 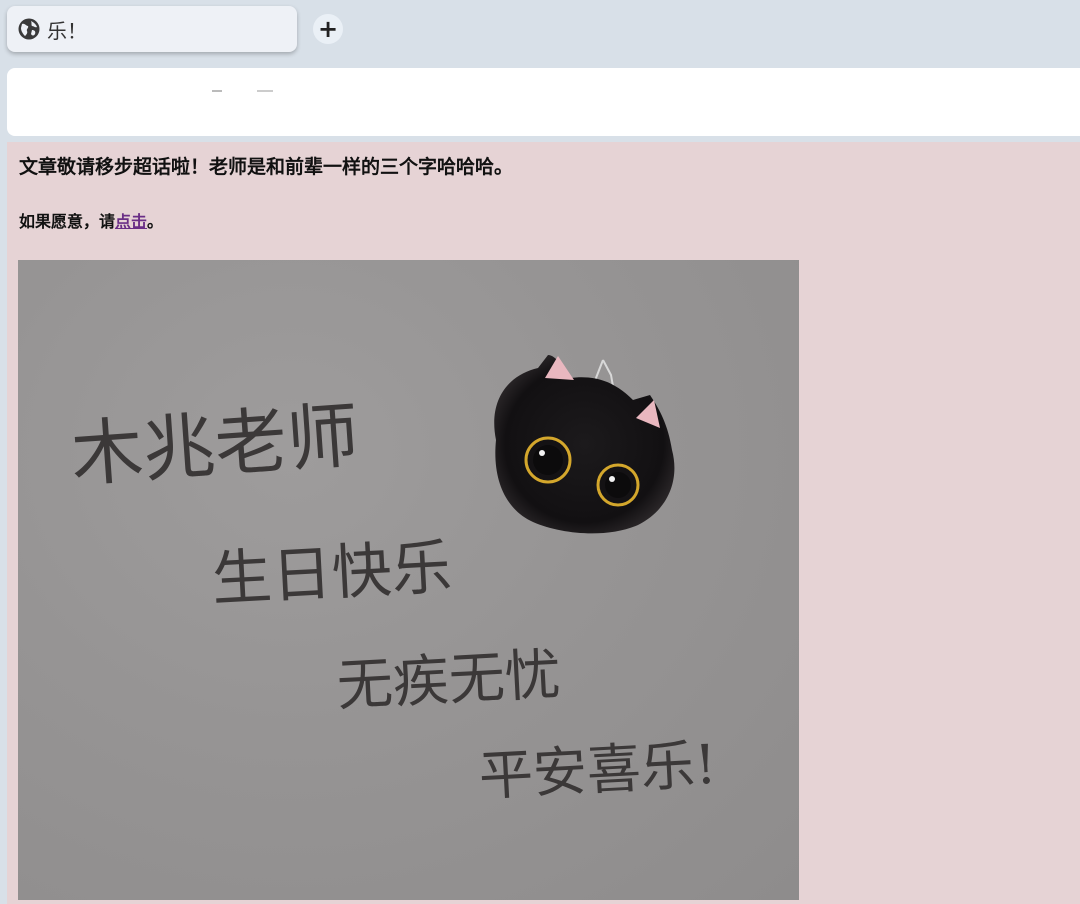 What do you see at coordinates (266, 167) in the screenshot?
I see `post-text-line1: 文章敬请移步超话啦！老师是和前辈一样的三个字哈哈哈。` at bounding box center [266, 167].